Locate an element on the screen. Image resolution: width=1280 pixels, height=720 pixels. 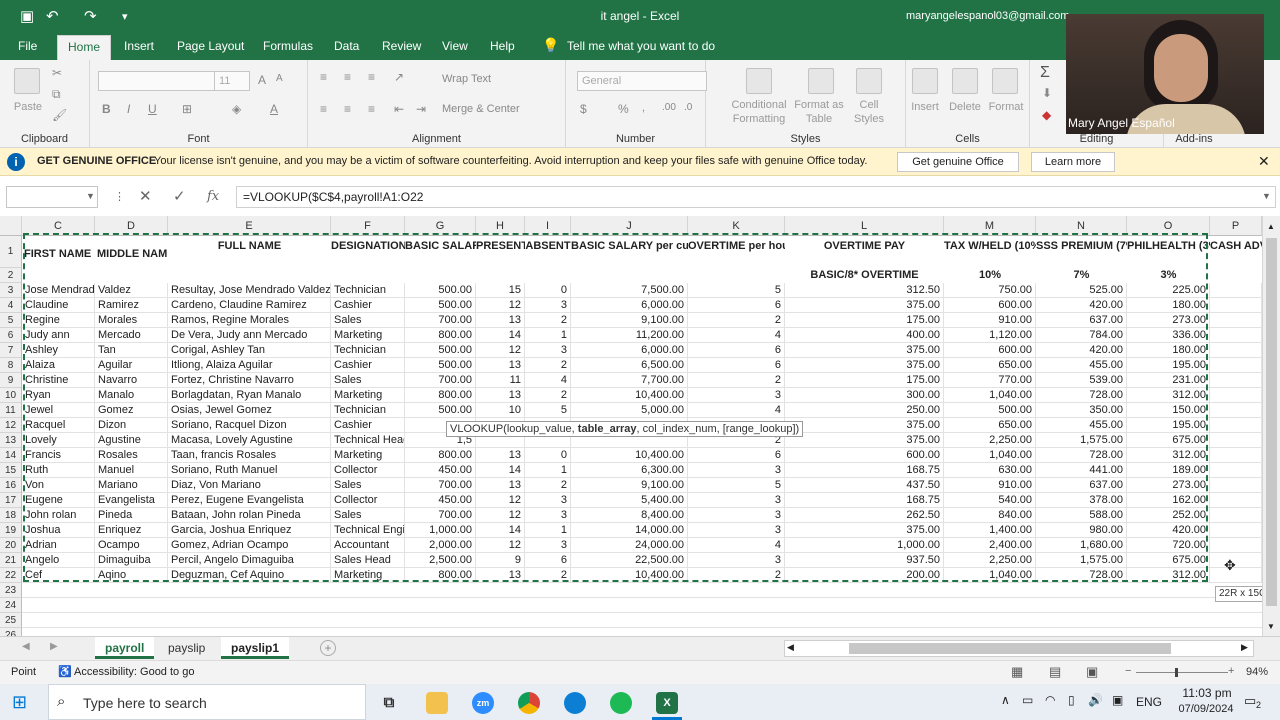
row-header: 3 is located at coordinates (11, 290).